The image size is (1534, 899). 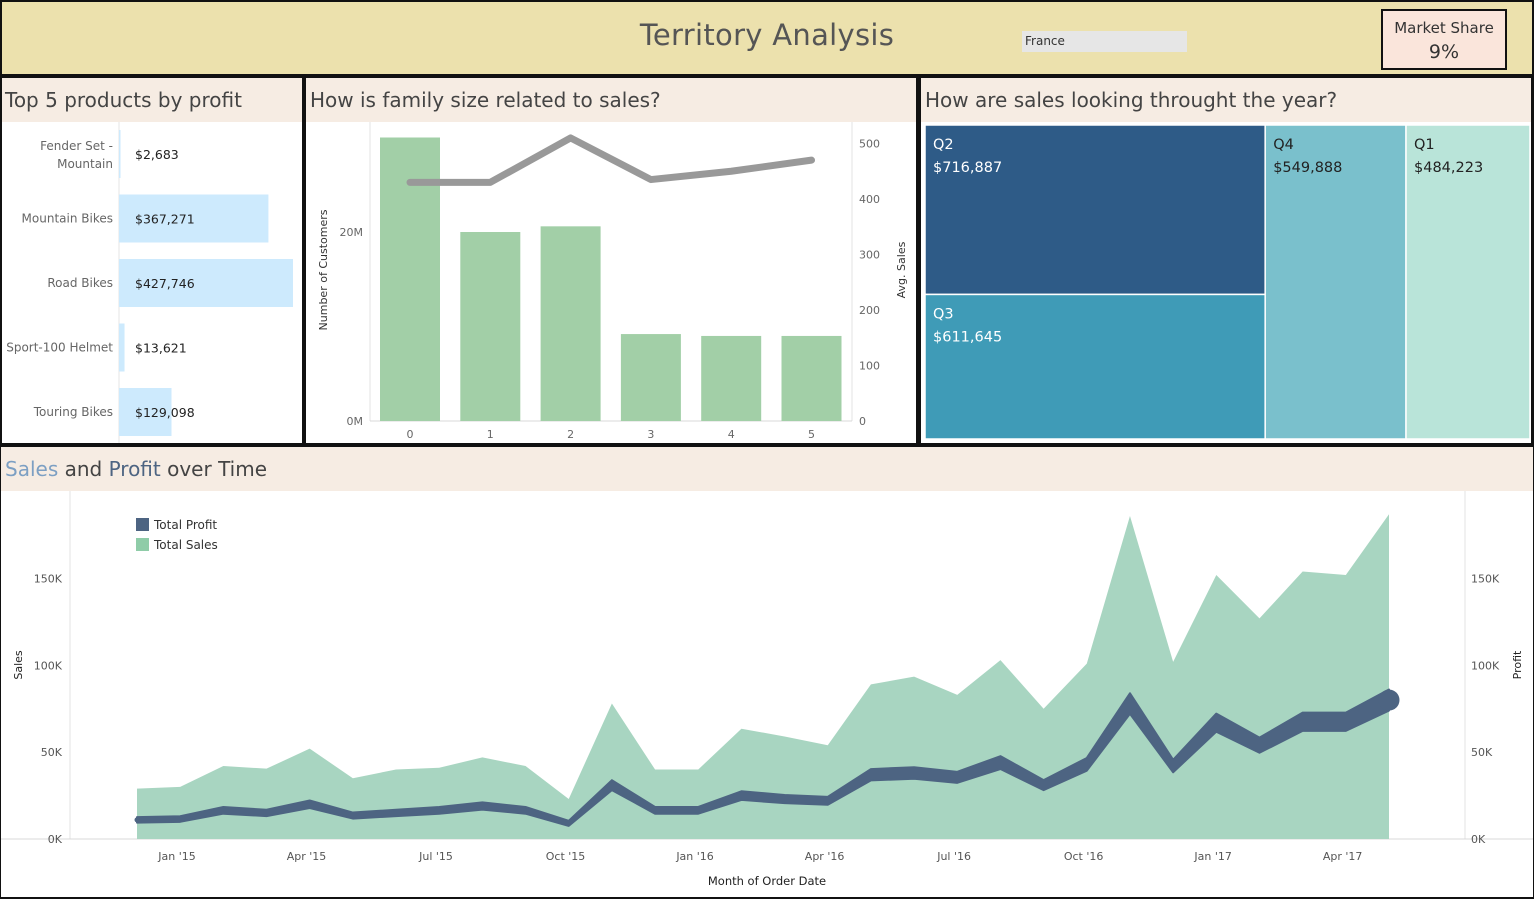 What do you see at coordinates (134, 469) in the screenshot?
I see `title-profit-word: Profit` at bounding box center [134, 469].